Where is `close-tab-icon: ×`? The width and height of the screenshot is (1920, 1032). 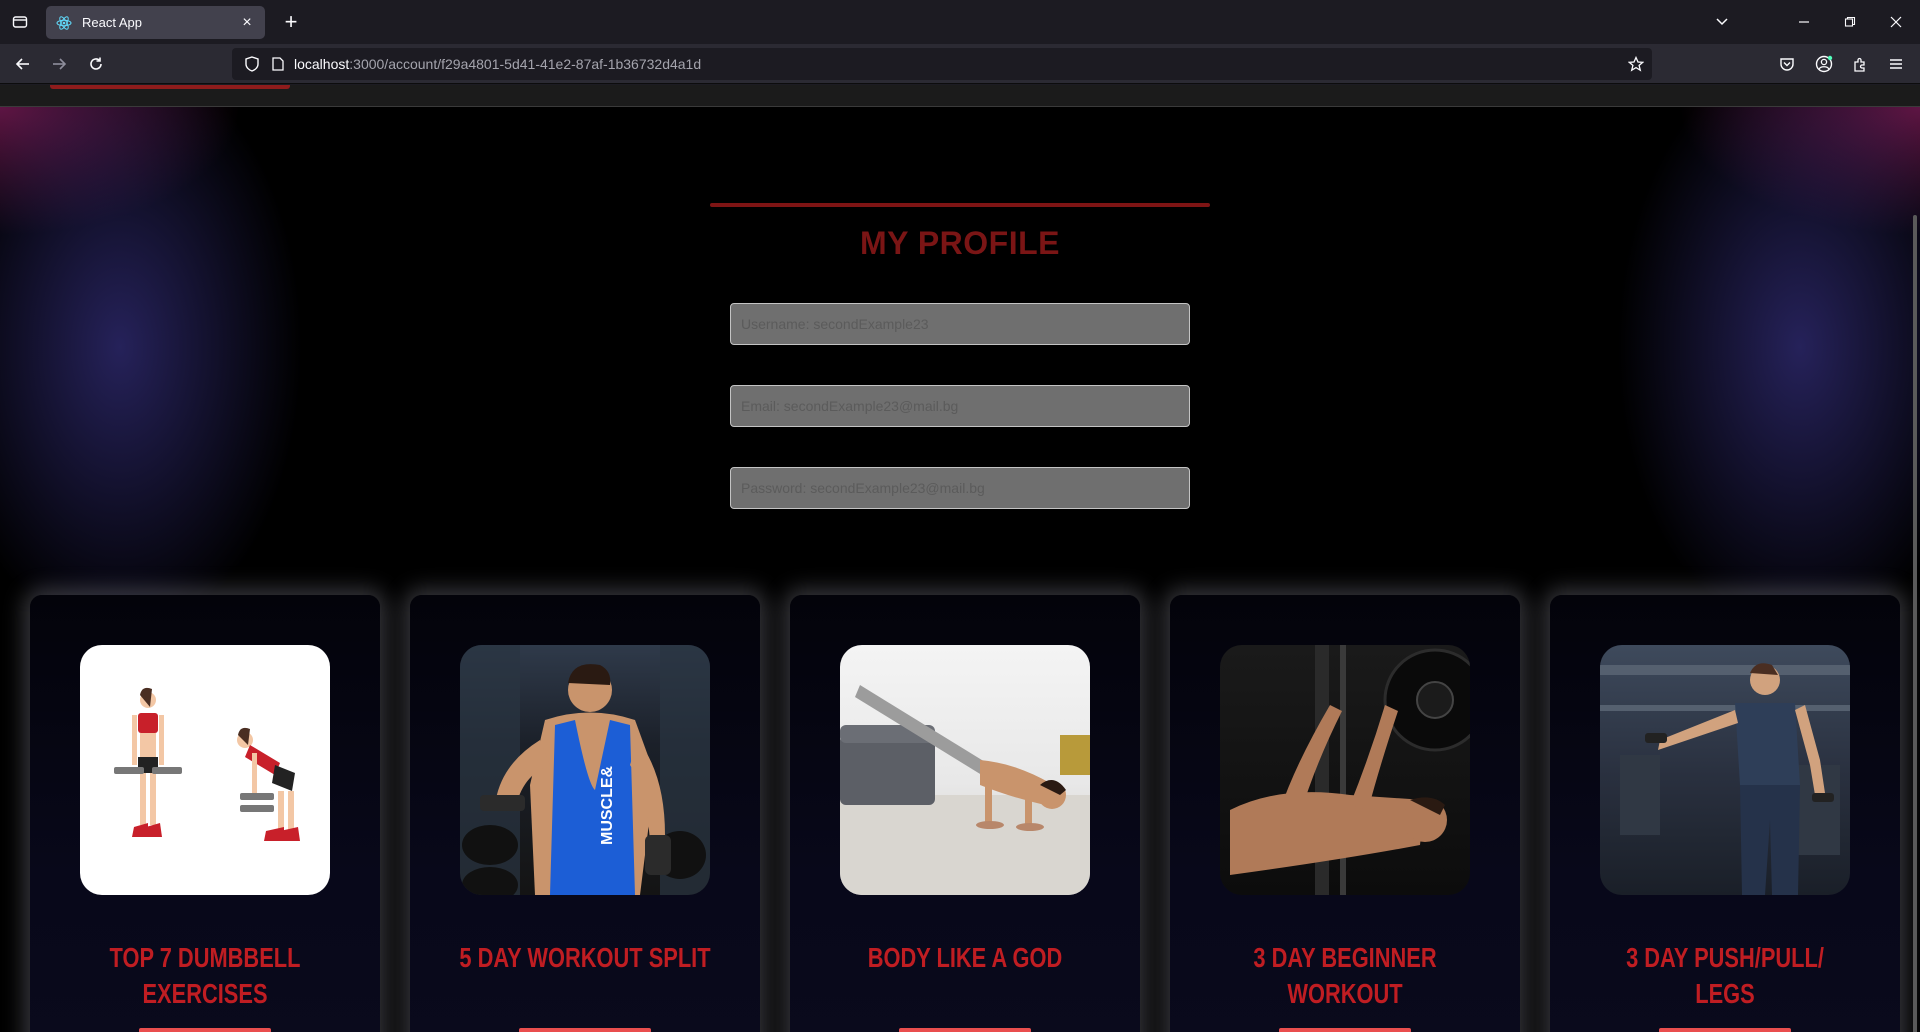 close-tab-icon: × is located at coordinates (247, 23).